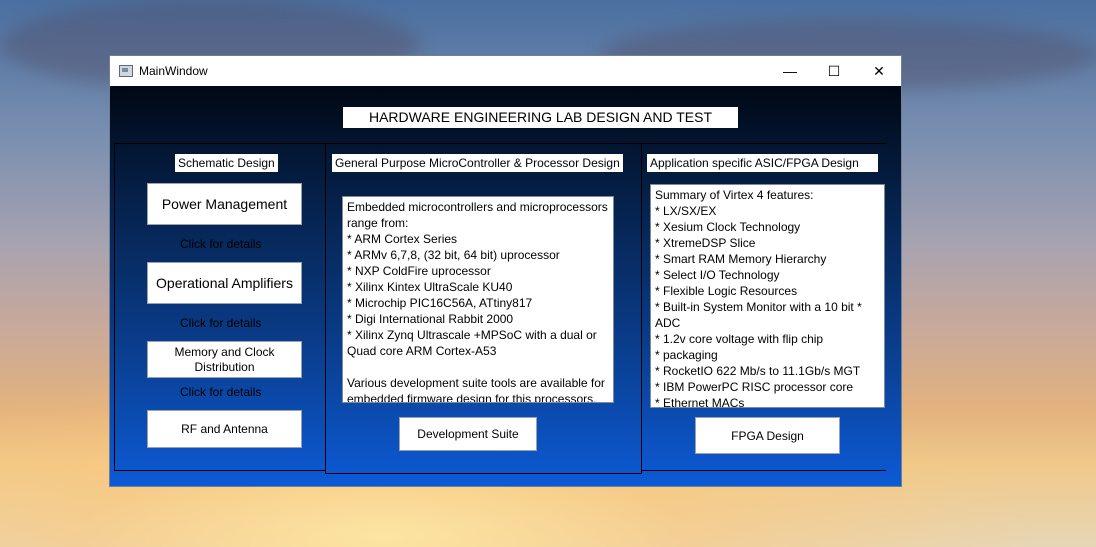 This screenshot has height=547, width=1096. What do you see at coordinates (224, 283) in the screenshot?
I see `operational-amplifiers-button: Operational Amplifiers` at bounding box center [224, 283].